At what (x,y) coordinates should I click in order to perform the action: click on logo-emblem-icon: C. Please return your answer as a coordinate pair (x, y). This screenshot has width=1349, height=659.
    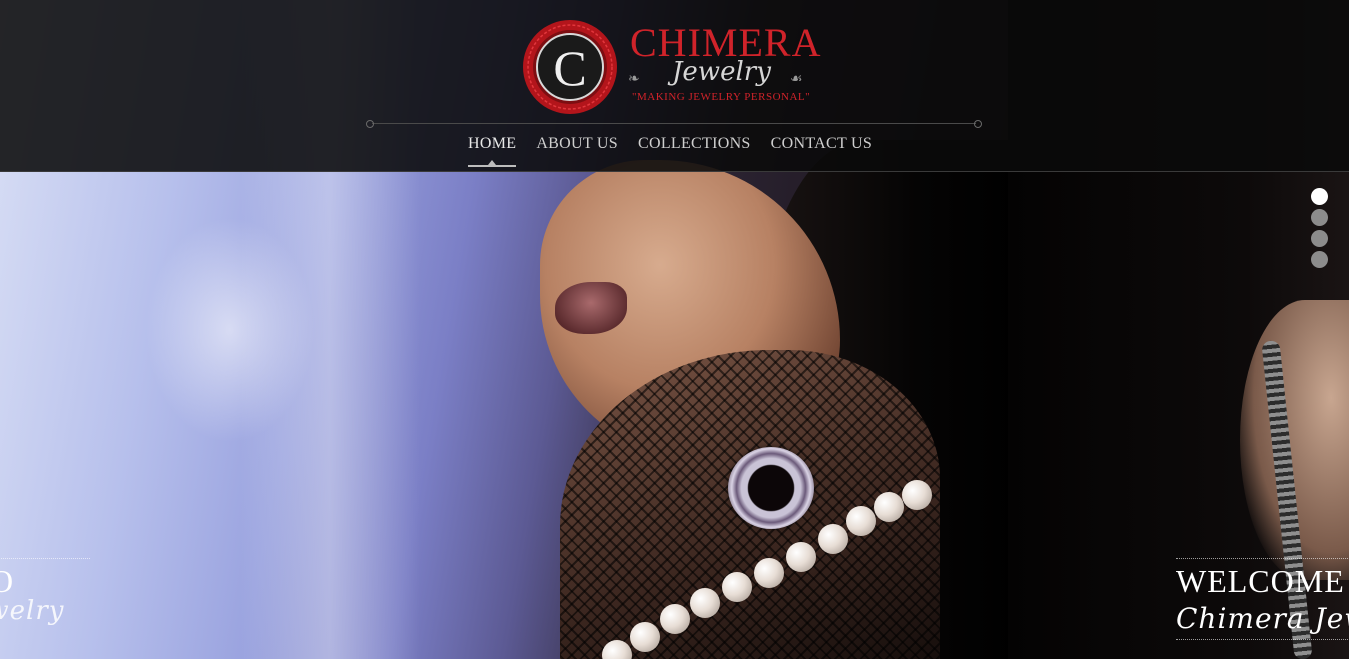
    Looking at the image, I should click on (570, 67).